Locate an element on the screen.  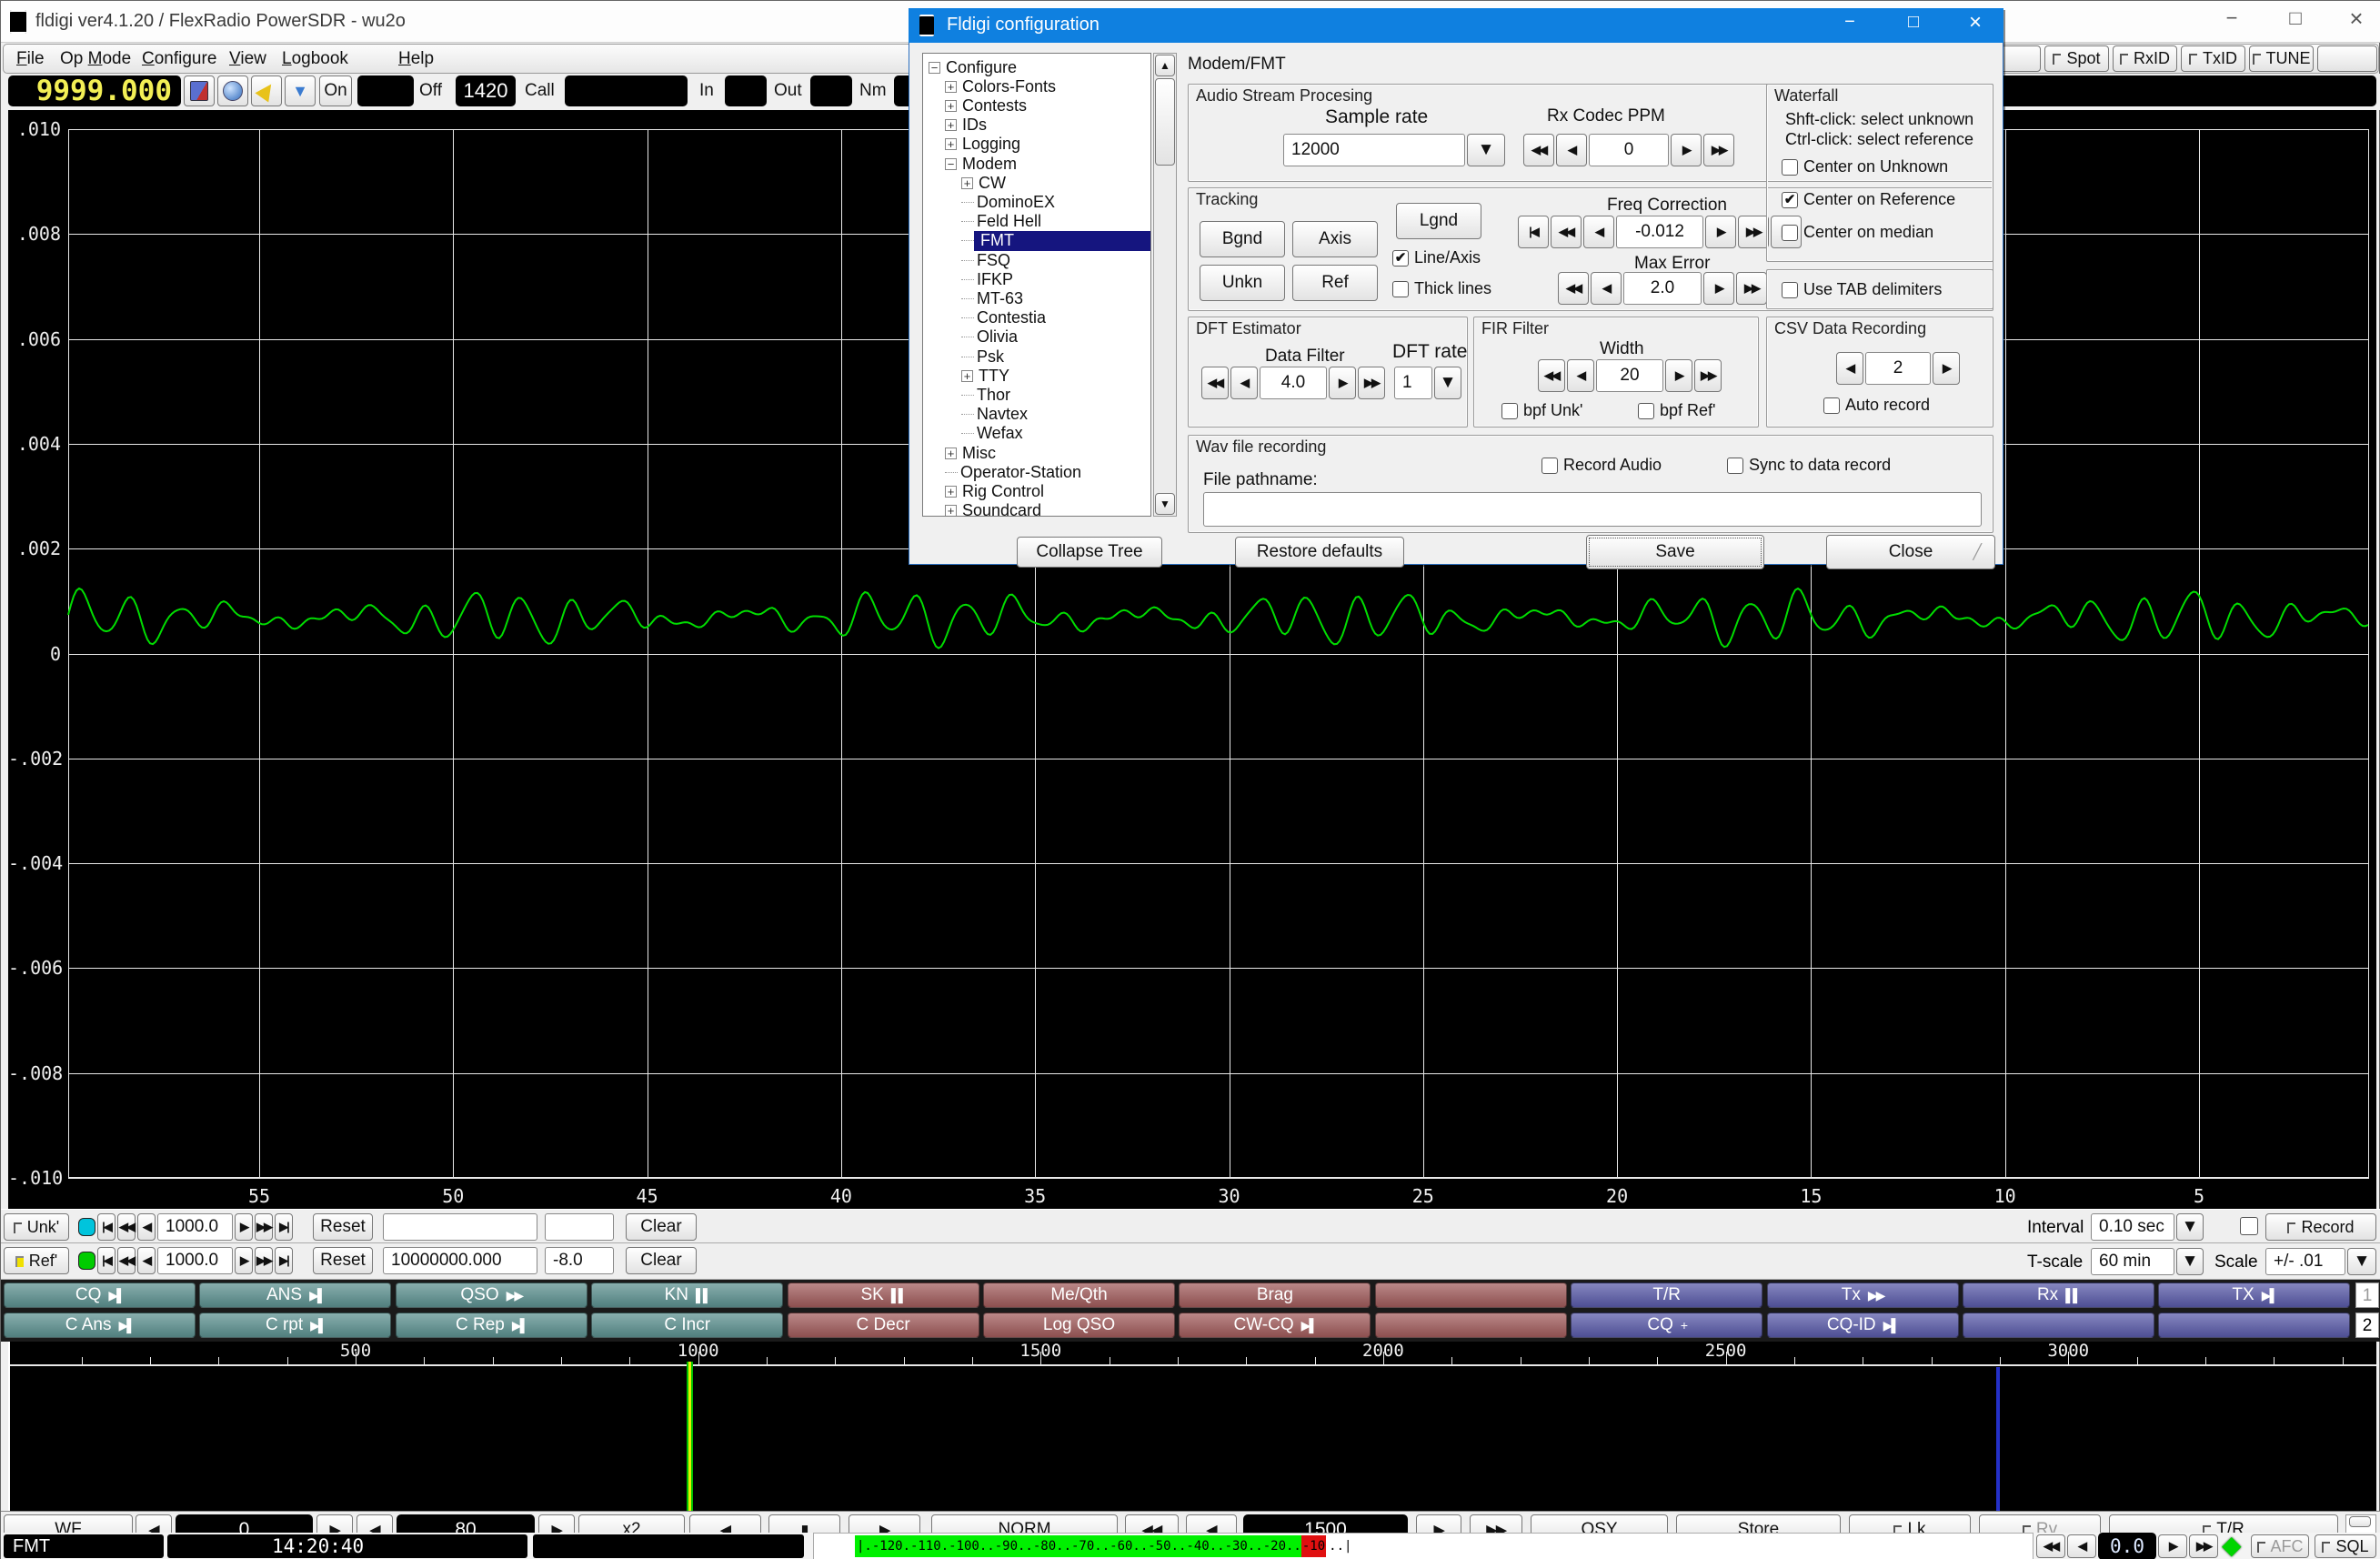
macro-c-rpt: C rpt ▶▌ is located at coordinates (295, 1325).